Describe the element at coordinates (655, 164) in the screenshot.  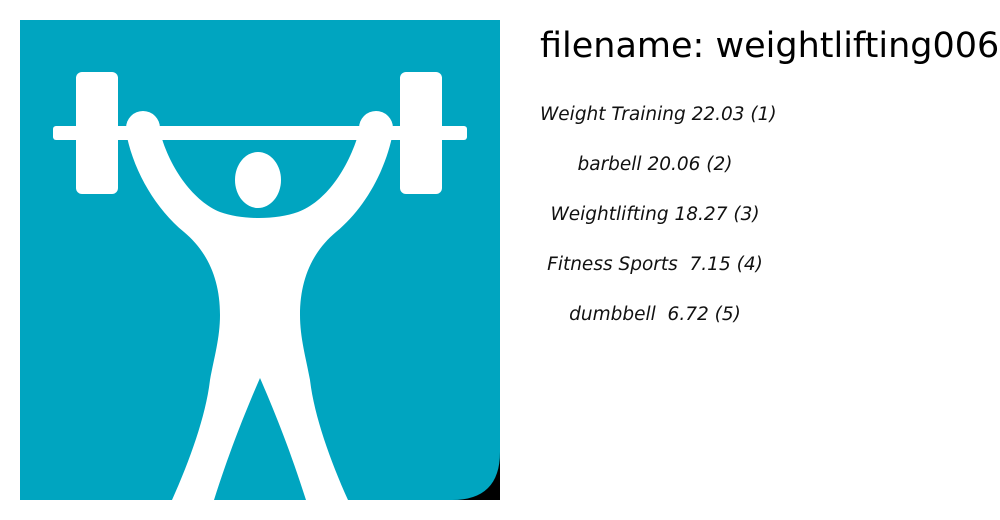
I see `label-item: barbell 20.06 (2)` at that location.